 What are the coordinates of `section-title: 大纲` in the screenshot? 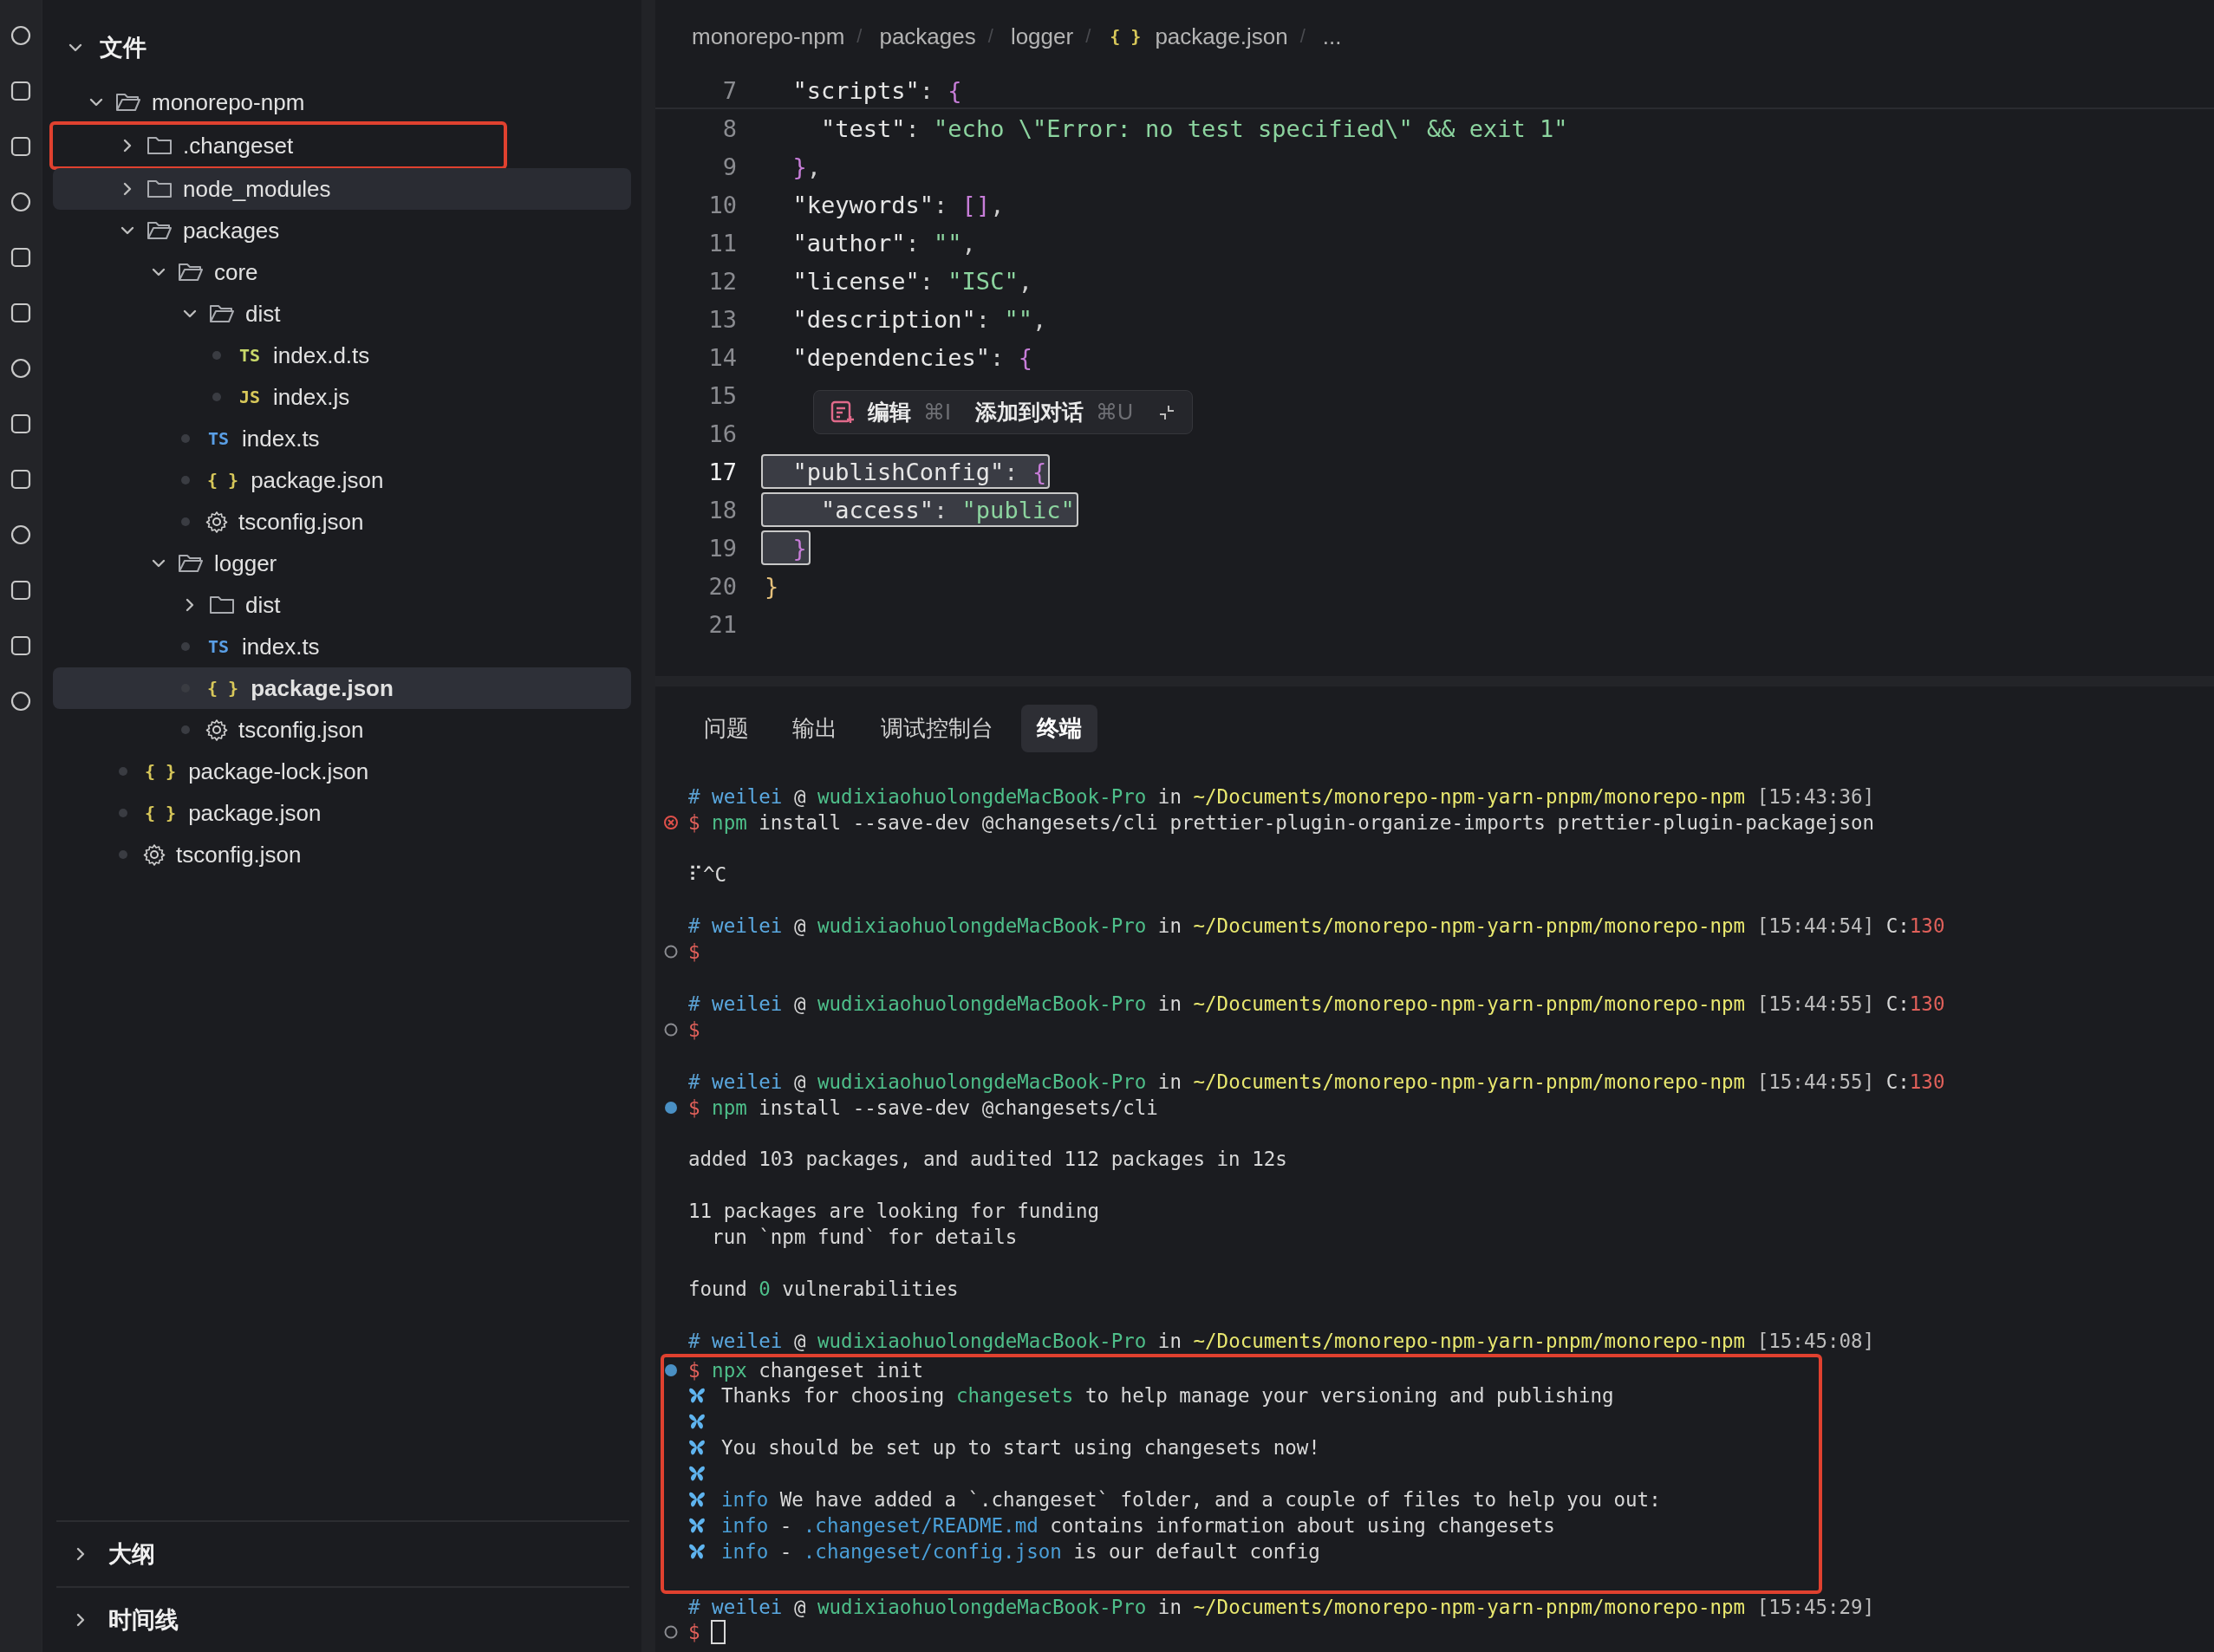 It's located at (131, 1554).